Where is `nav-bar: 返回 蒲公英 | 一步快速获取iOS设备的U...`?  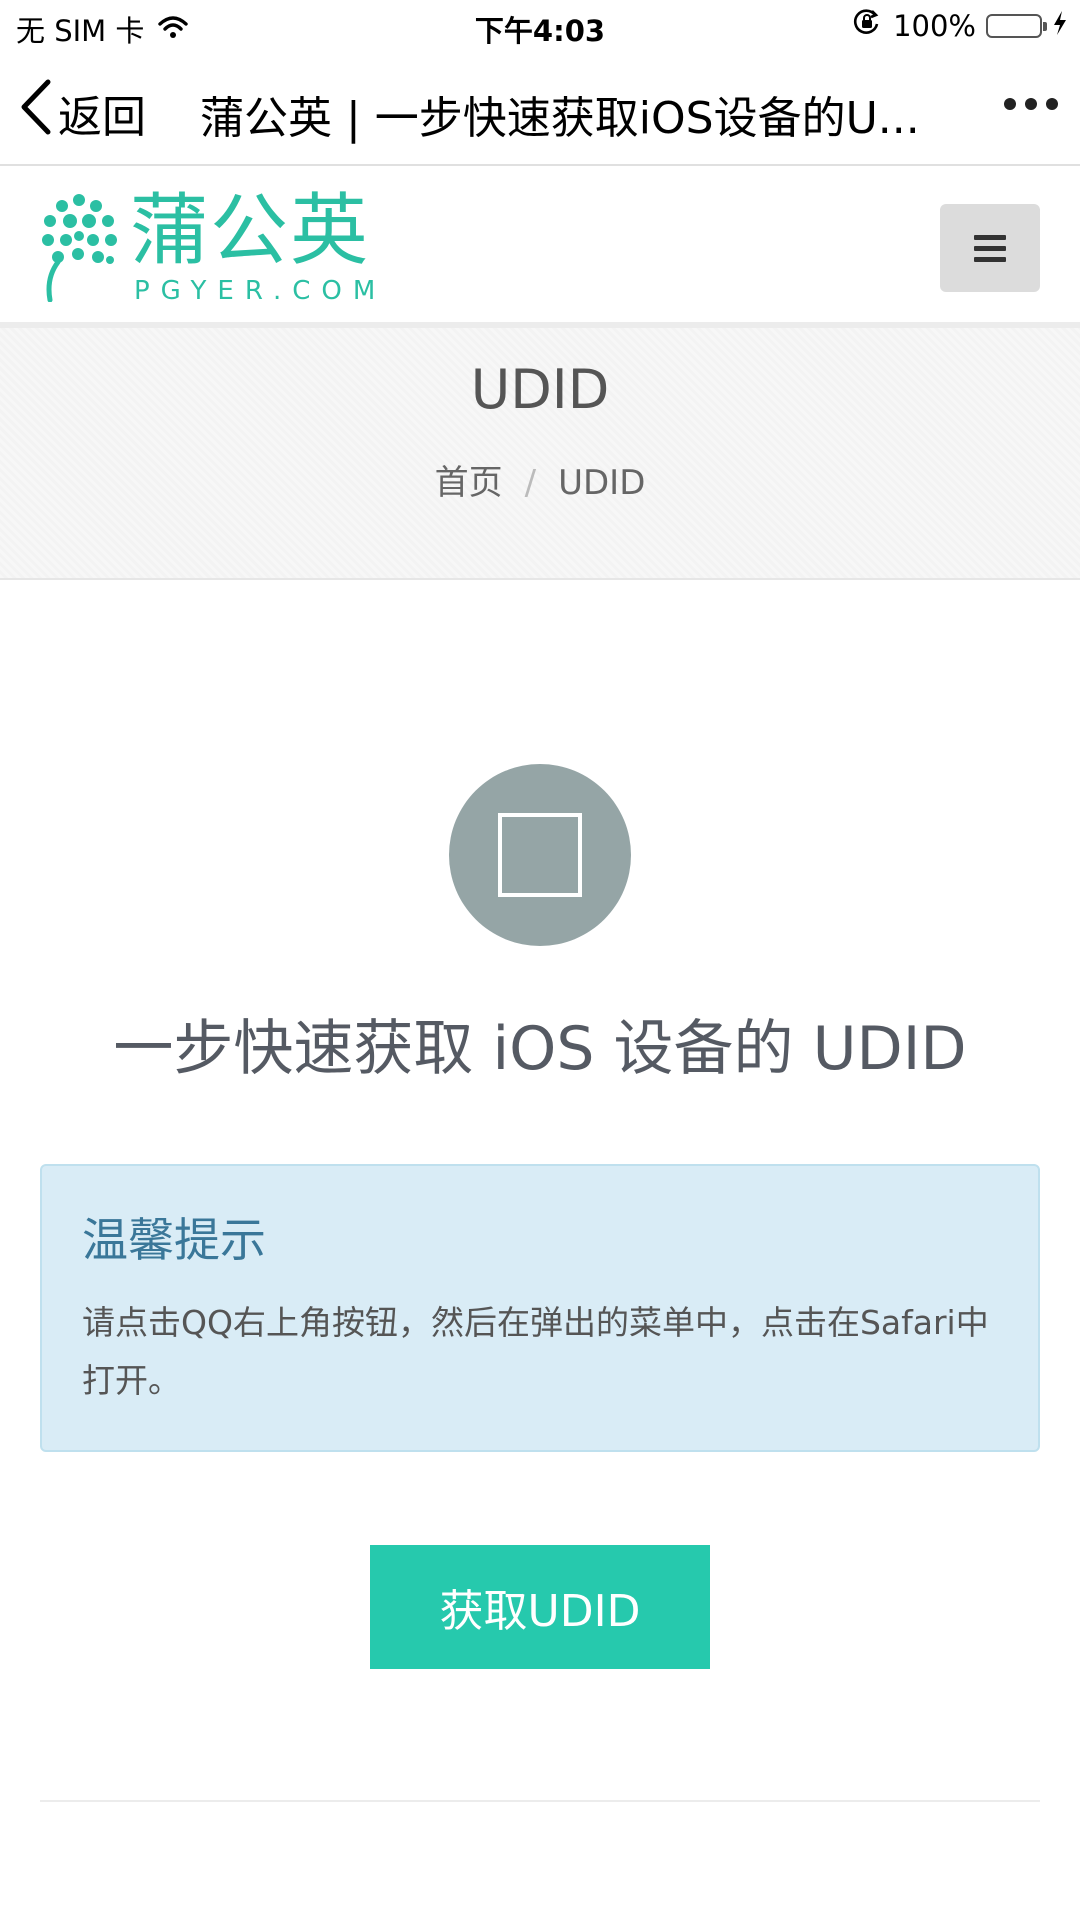 nav-bar: 返回 蒲公英 | 一步快速获取iOS设备的U... is located at coordinates (540, 109).